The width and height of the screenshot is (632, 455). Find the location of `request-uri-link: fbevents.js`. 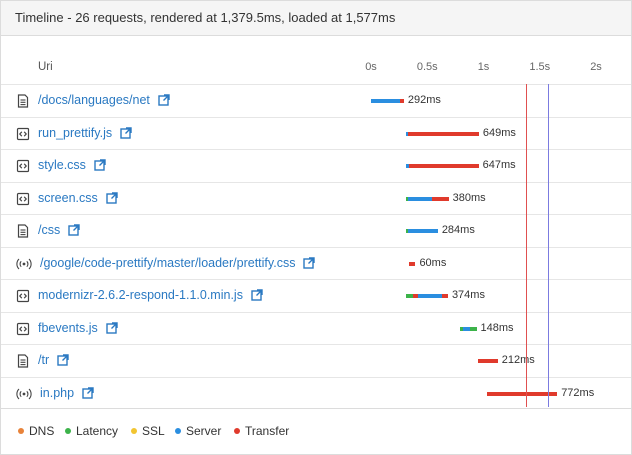

request-uri-link: fbevents.js is located at coordinates (68, 328).